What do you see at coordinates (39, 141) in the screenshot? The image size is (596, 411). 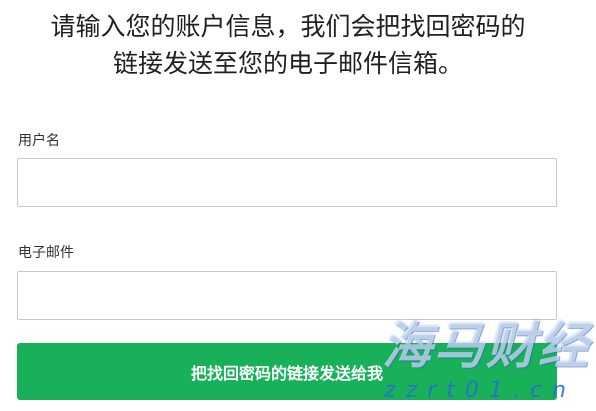 I see `username-label: 用户名` at bounding box center [39, 141].